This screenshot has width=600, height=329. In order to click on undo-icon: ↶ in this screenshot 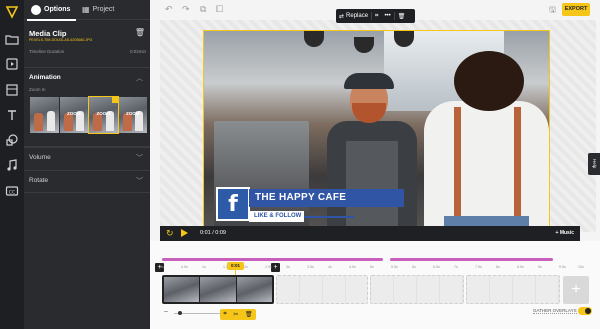, I will do `click(169, 9)`.